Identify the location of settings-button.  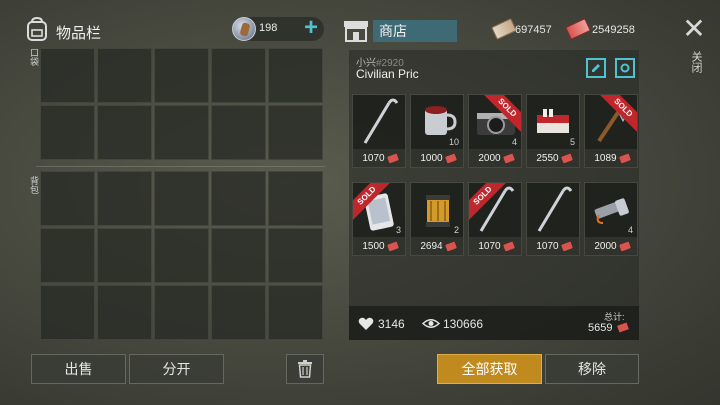
(625, 68).